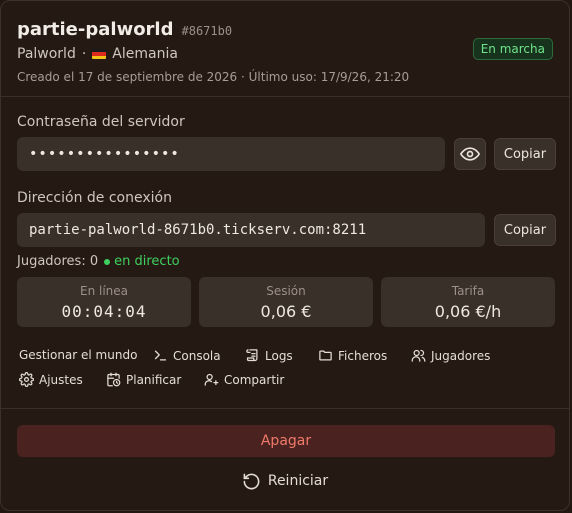 The width and height of the screenshot is (572, 513). Describe the element at coordinates (286, 441) in the screenshot. I see `stop-server-button: Apagar` at that location.